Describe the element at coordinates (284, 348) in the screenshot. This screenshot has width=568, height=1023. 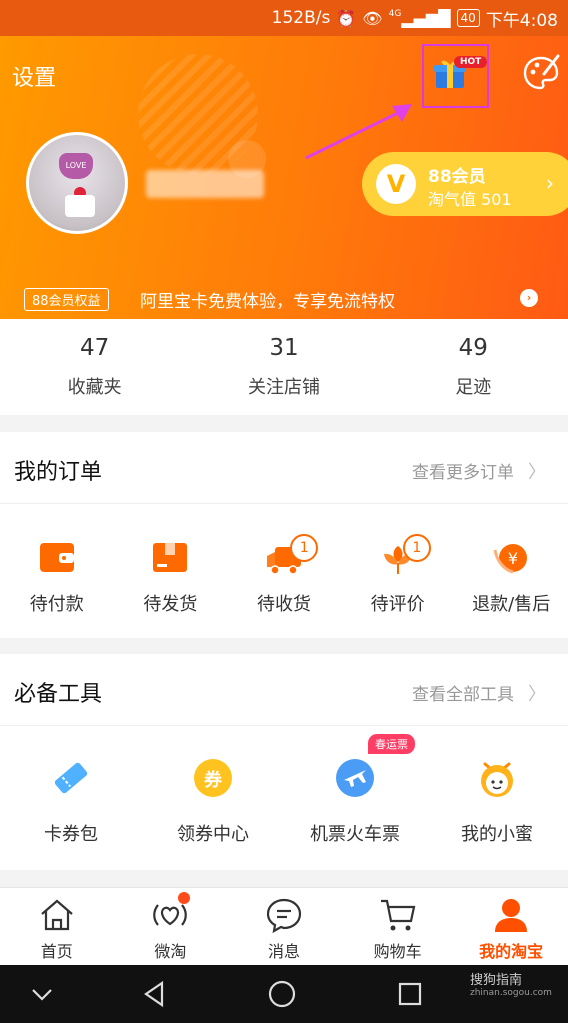
I see `stat-value: 31` at that location.